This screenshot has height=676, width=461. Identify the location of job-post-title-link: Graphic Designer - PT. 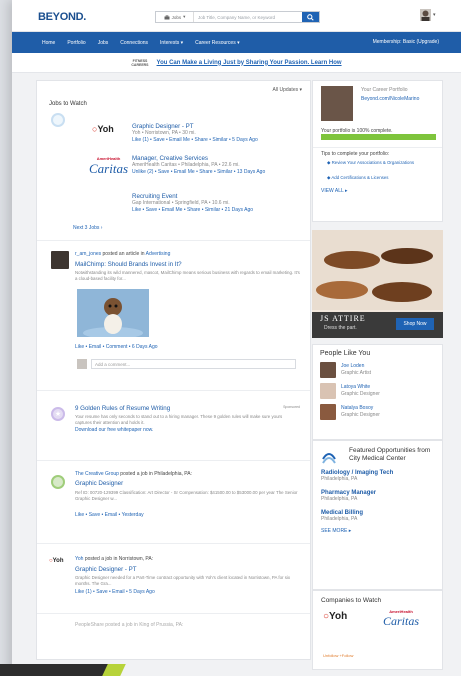
(106, 569).